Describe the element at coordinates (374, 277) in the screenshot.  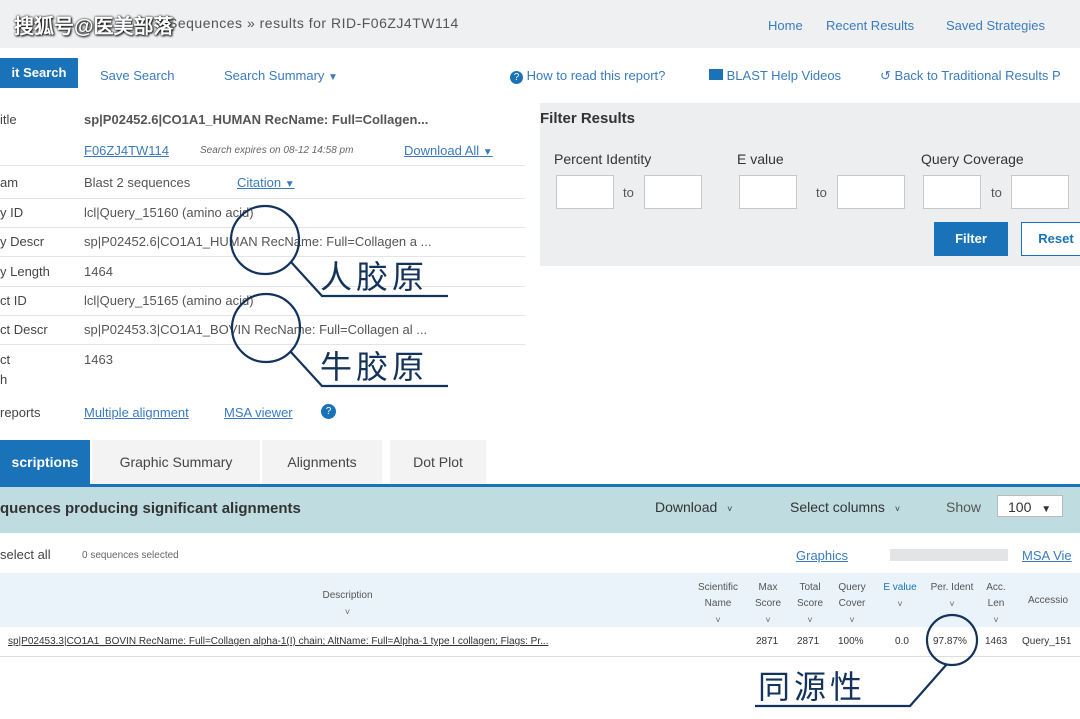
I see `annotation-human-collagen: 人胶原` at that location.